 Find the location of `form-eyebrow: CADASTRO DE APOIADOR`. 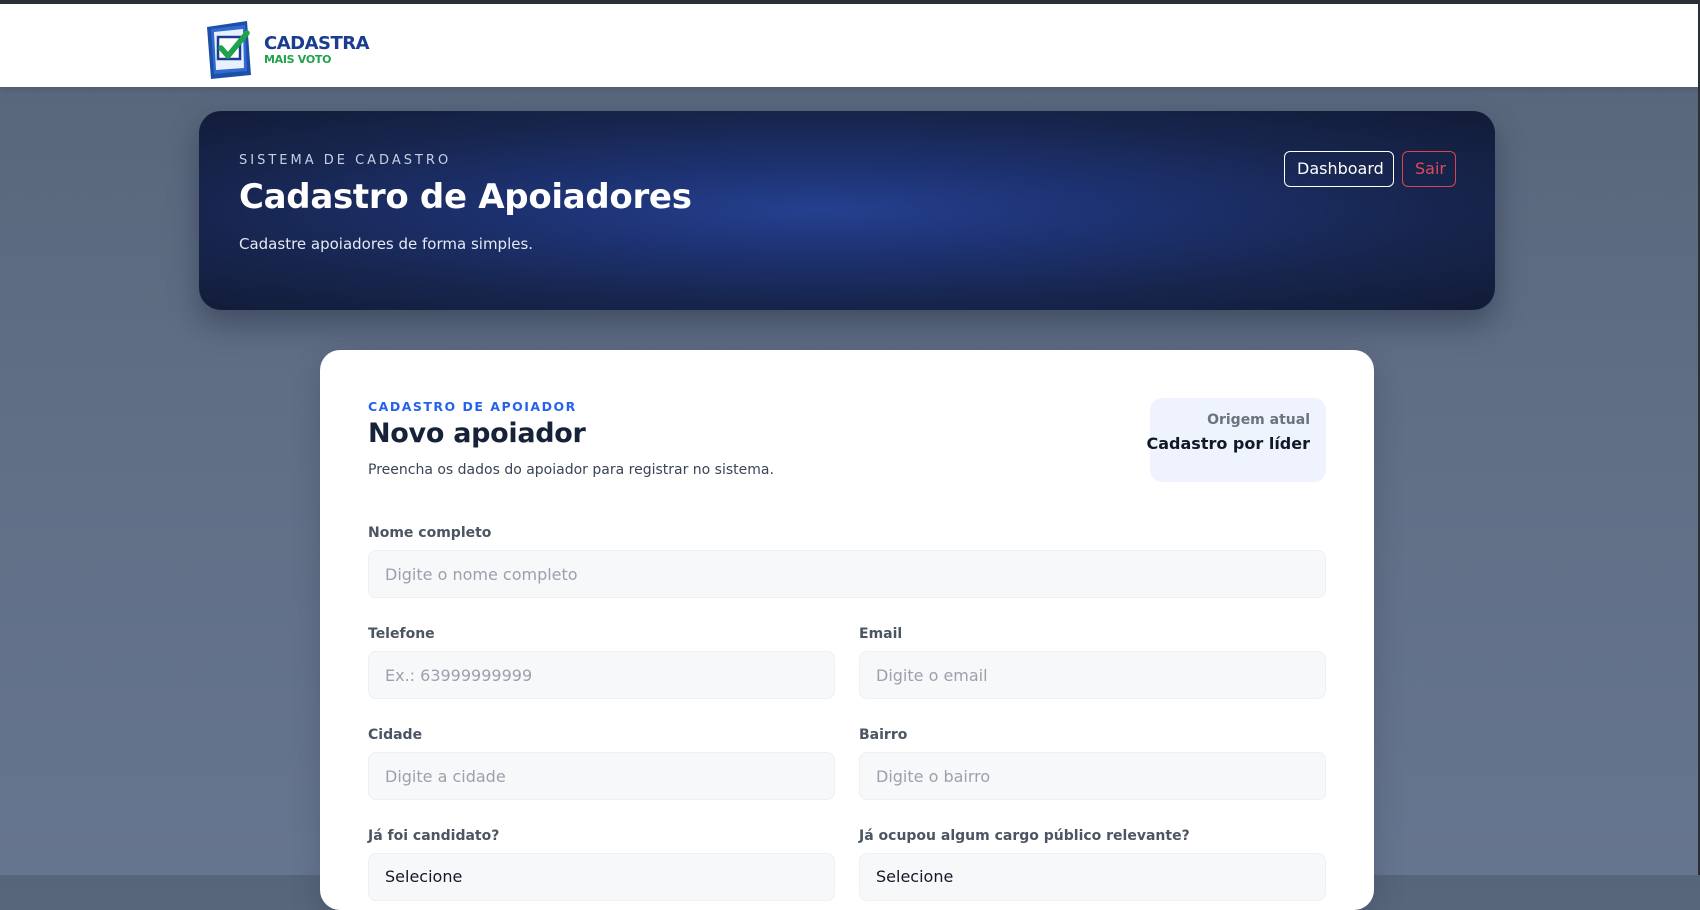

form-eyebrow: CADASTRO DE APOIADOR is located at coordinates (472, 406).